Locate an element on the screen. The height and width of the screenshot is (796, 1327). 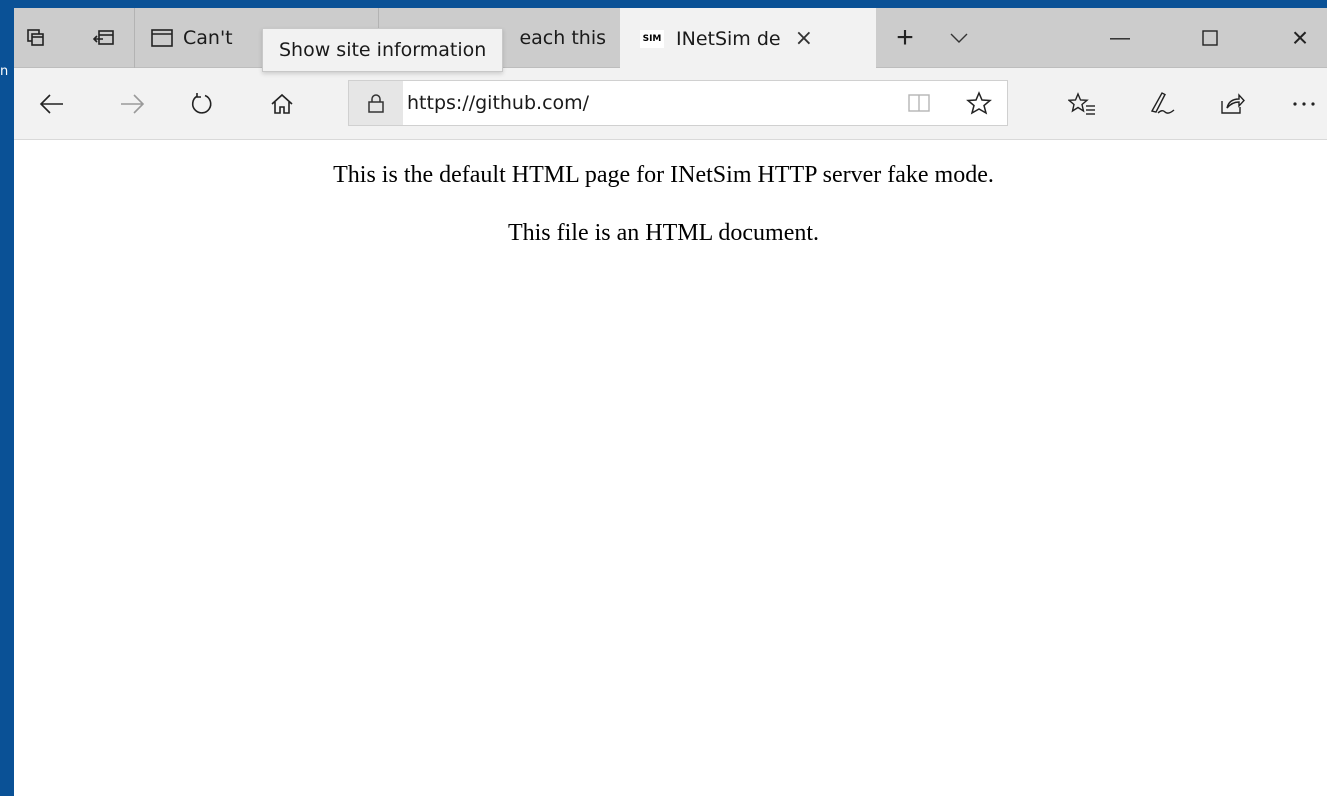
close-icon: × is located at coordinates (1300, 37).